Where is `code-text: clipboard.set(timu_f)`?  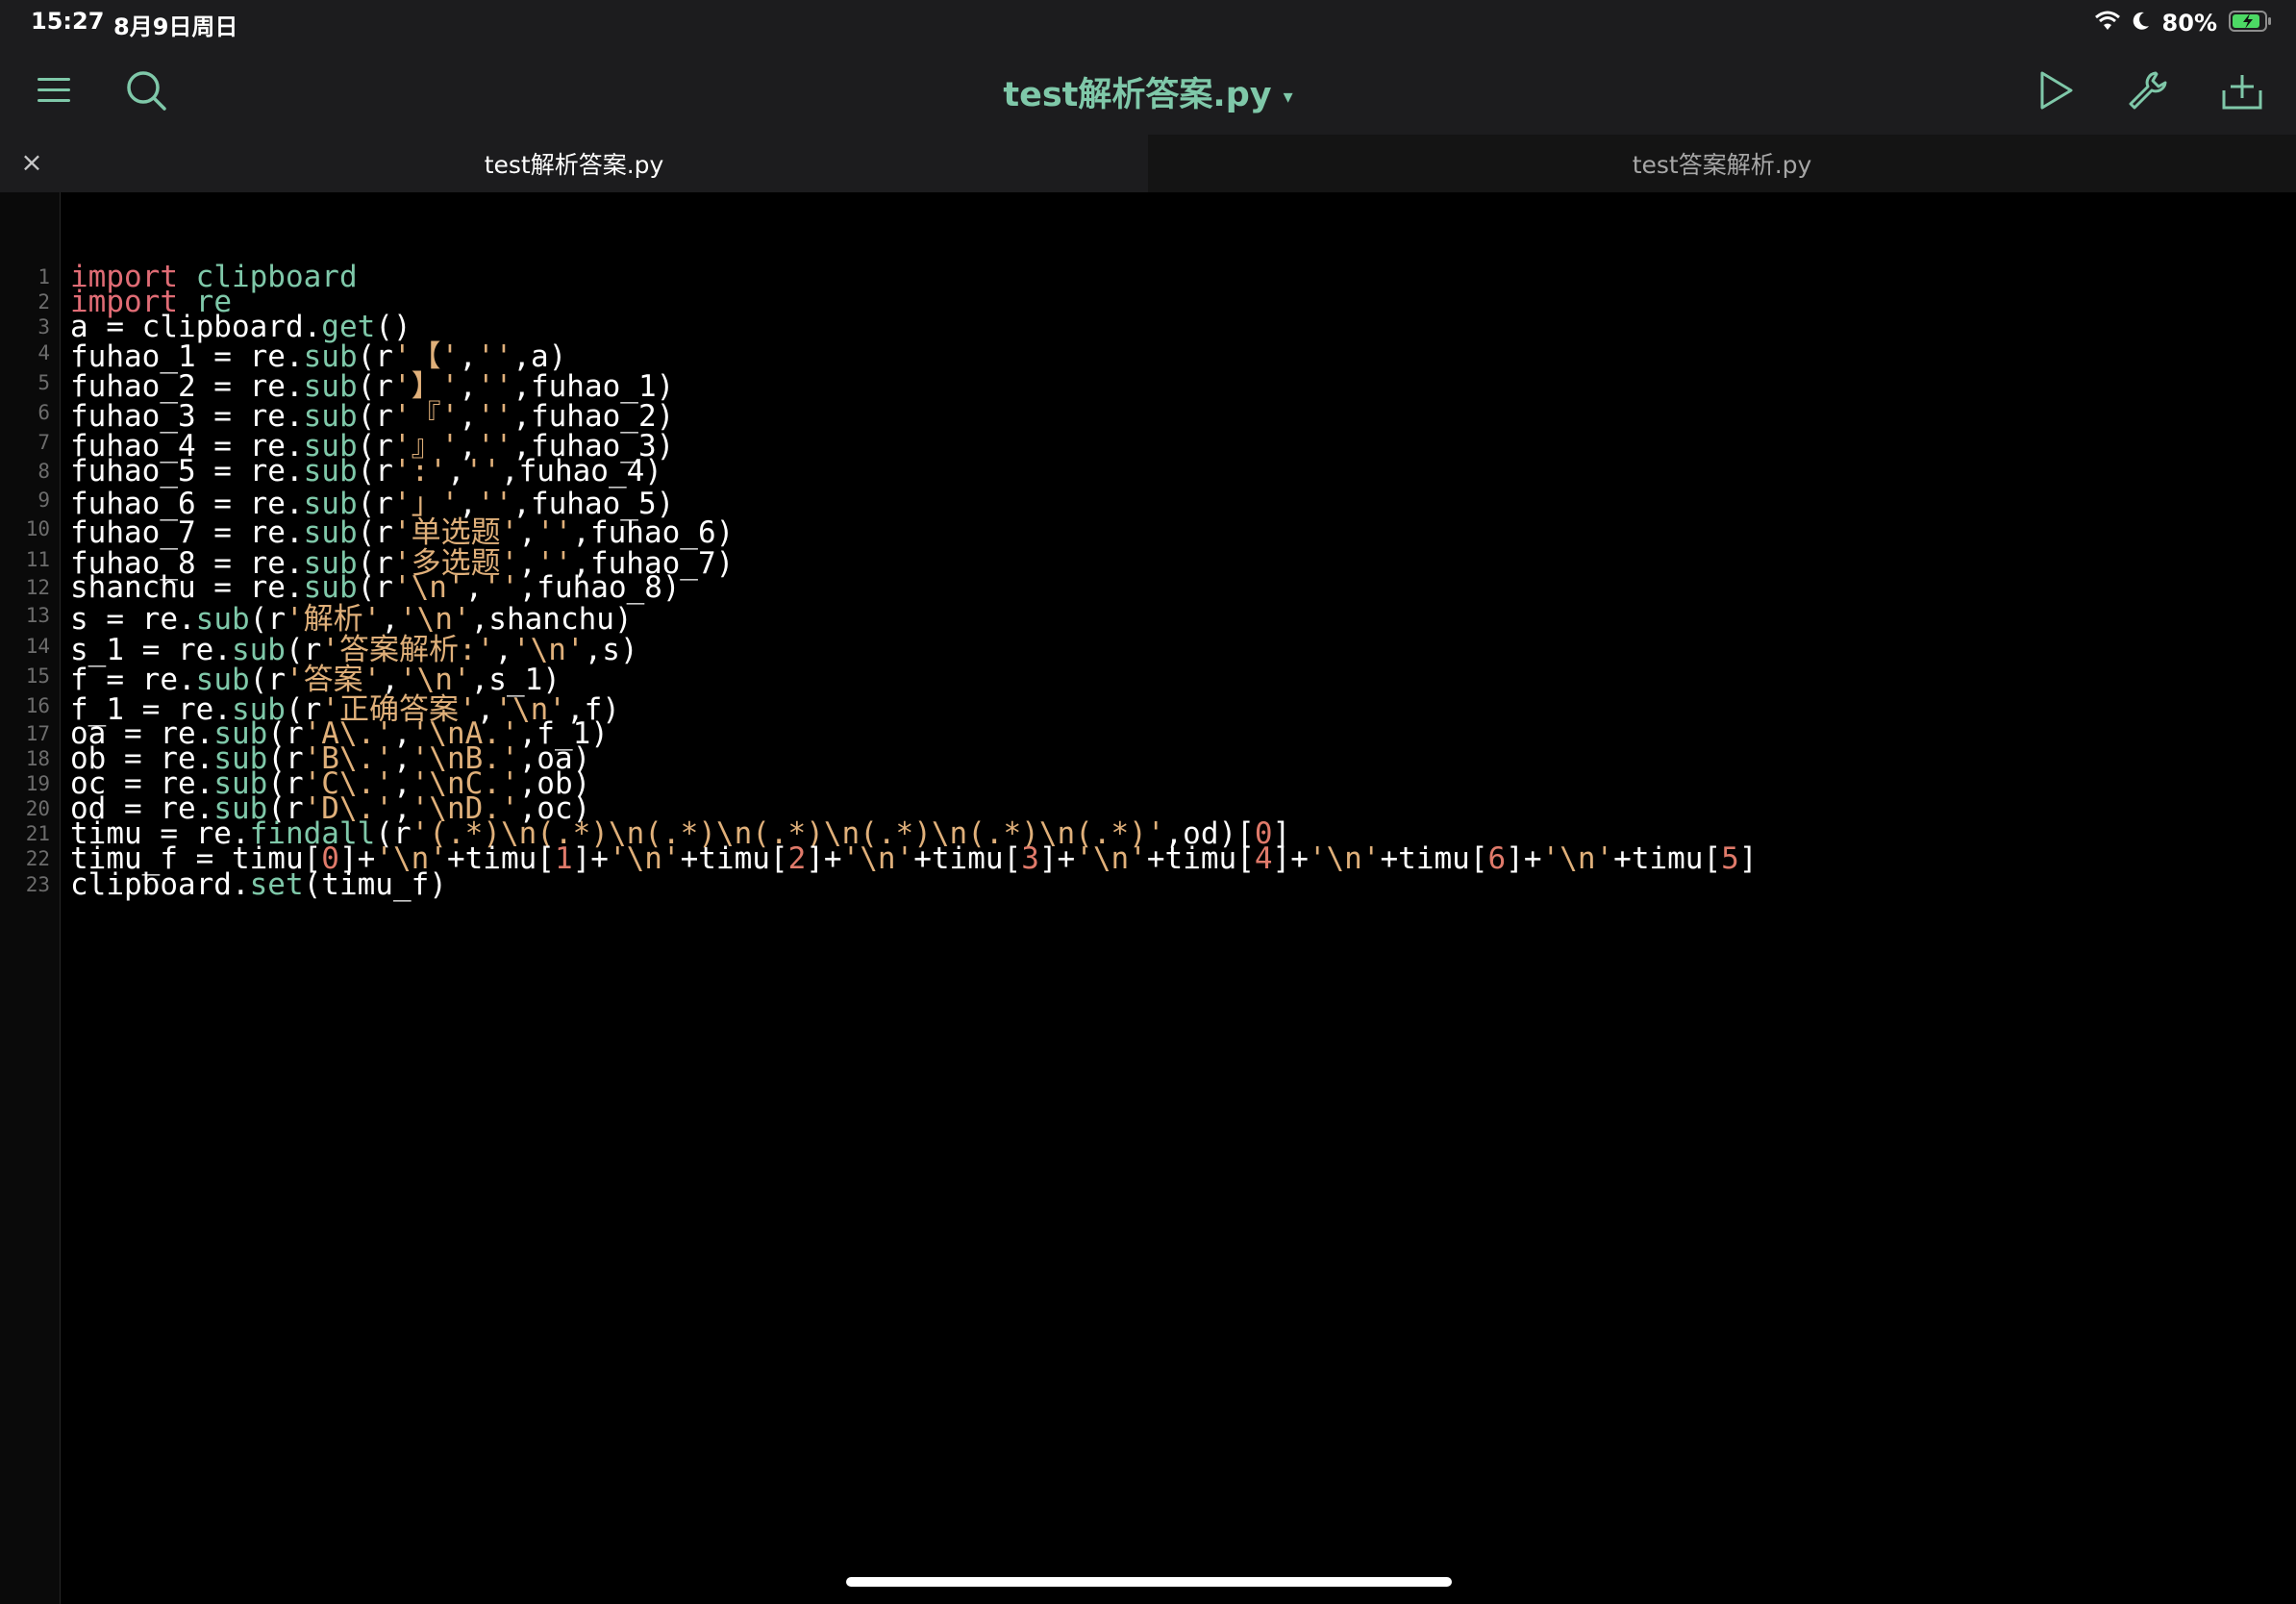 code-text: clipboard.set(timu_f) is located at coordinates (258, 884).